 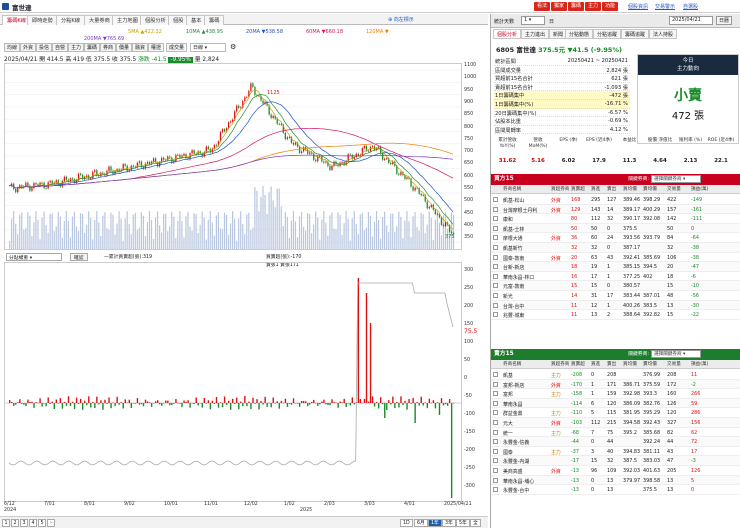 What do you see at coordinates (615, 422) in the screenshot?
I see `table-row: 元大 外資 -103 112 215 394.58 392.43 327 156` at bounding box center [615, 422].